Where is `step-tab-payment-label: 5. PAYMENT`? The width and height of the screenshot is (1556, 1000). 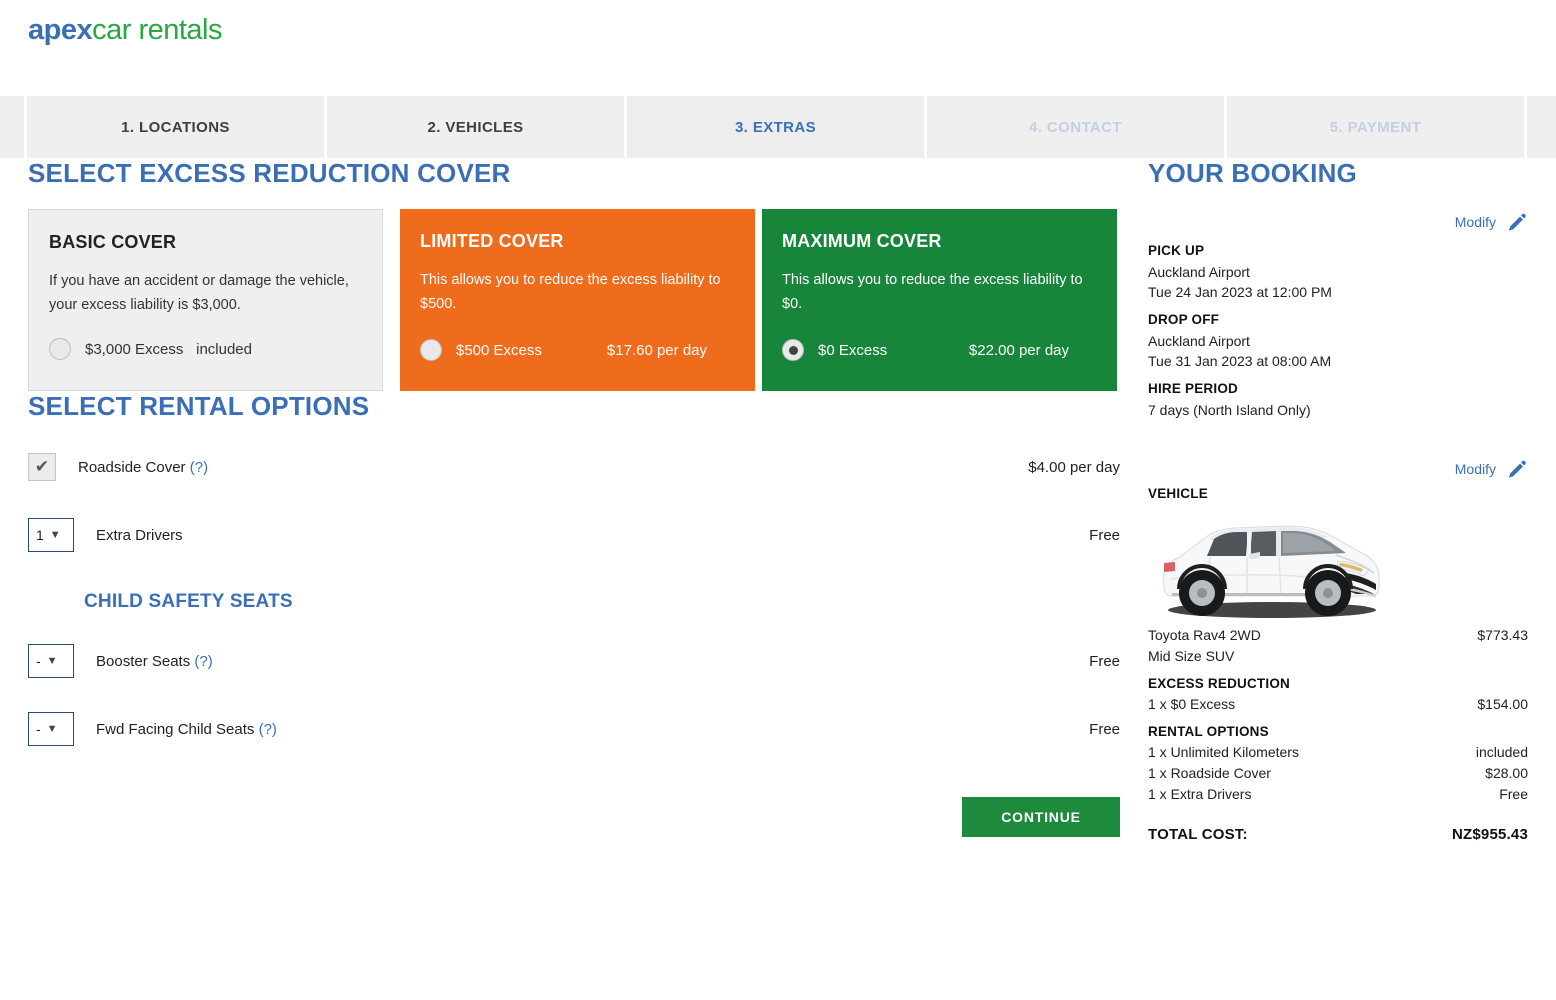
step-tab-payment-label: 5. PAYMENT is located at coordinates (1375, 127).